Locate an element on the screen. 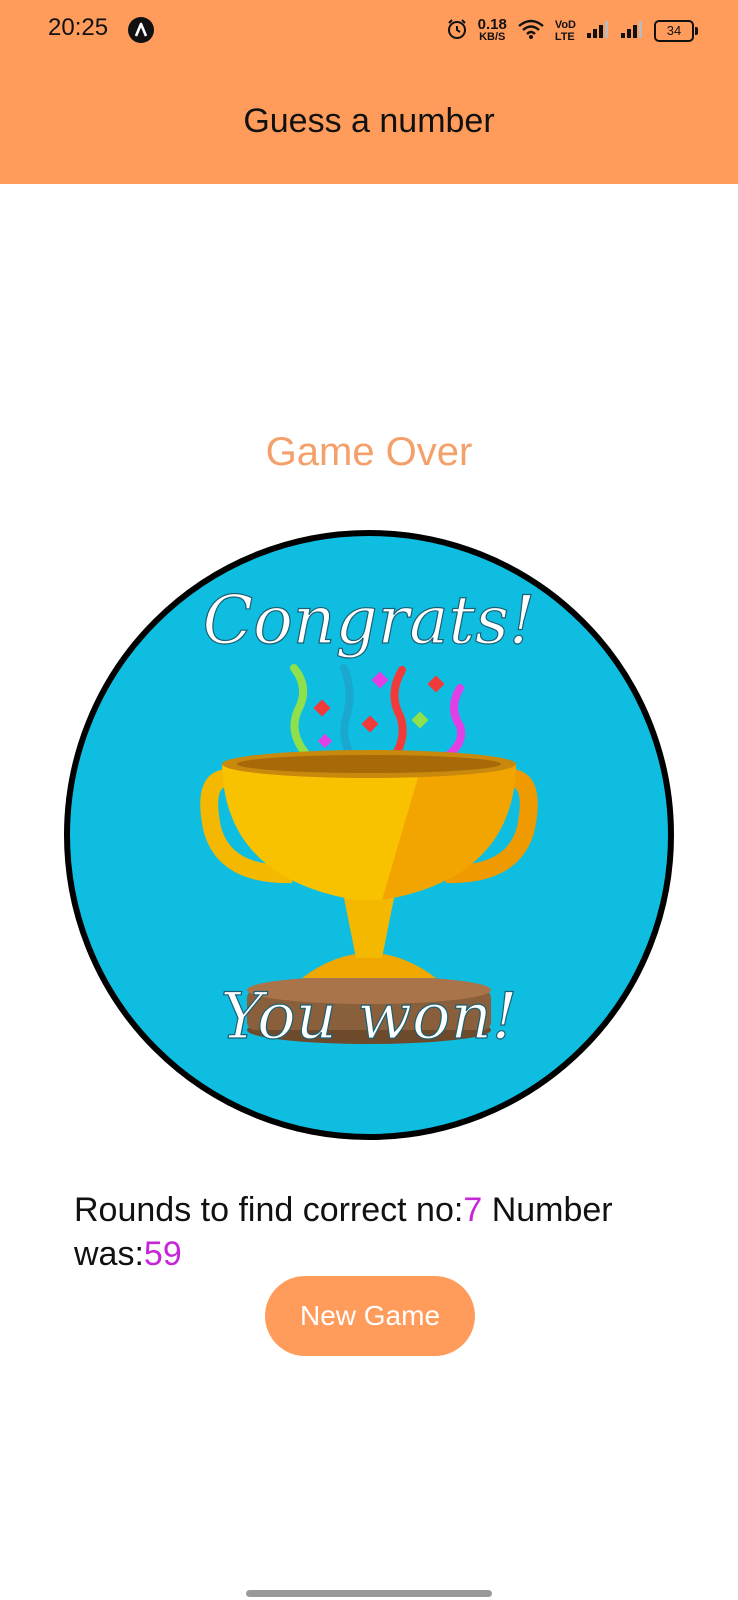 This screenshot has height=1600, width=738. volte-indicator: VoD LTE is located at coordinates (565, 31).